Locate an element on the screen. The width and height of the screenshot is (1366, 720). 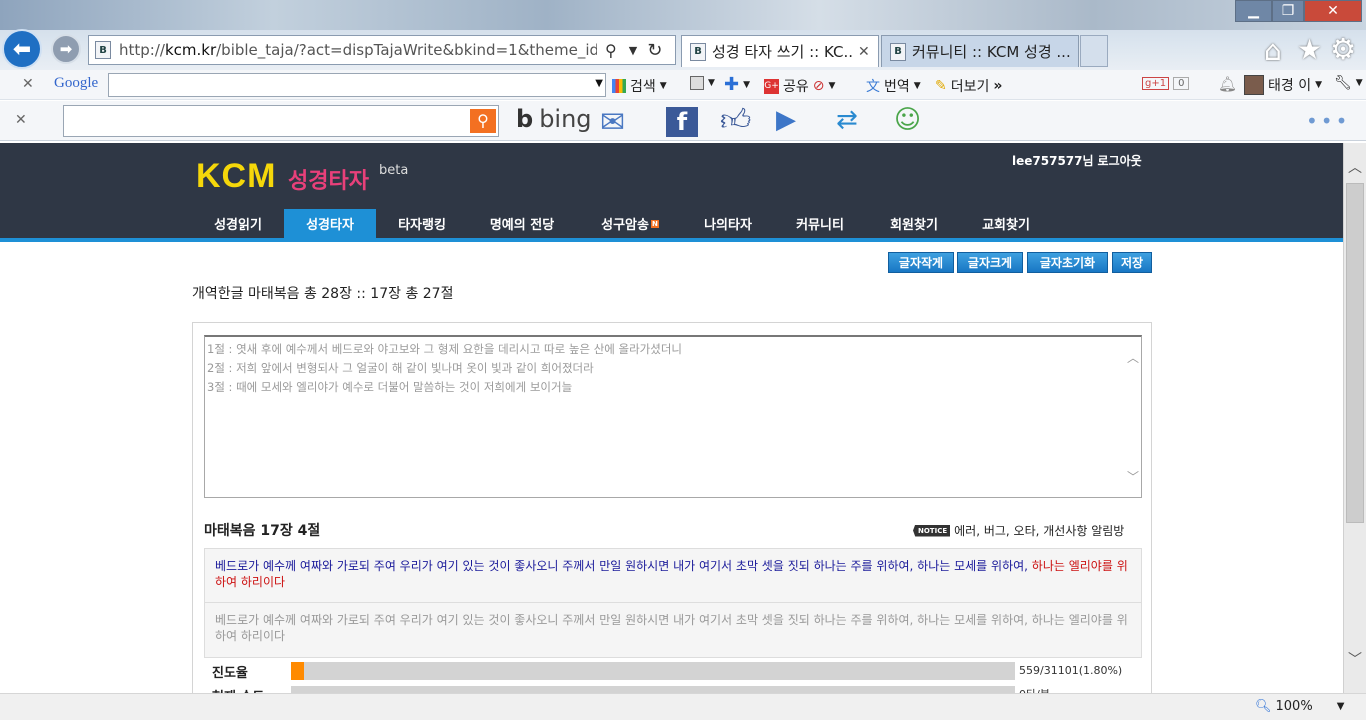
more-dots-icon: ••• is located at coordinates (1328, 121).